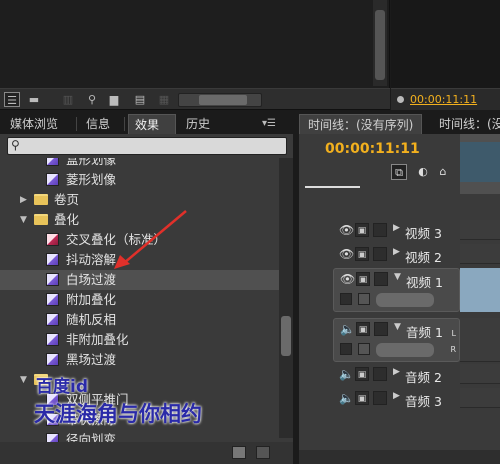  What do you see at coordinates (114, 99) in the screenshot?
I see `new-bin-icon: ▆` at bounding box center [114, 99].